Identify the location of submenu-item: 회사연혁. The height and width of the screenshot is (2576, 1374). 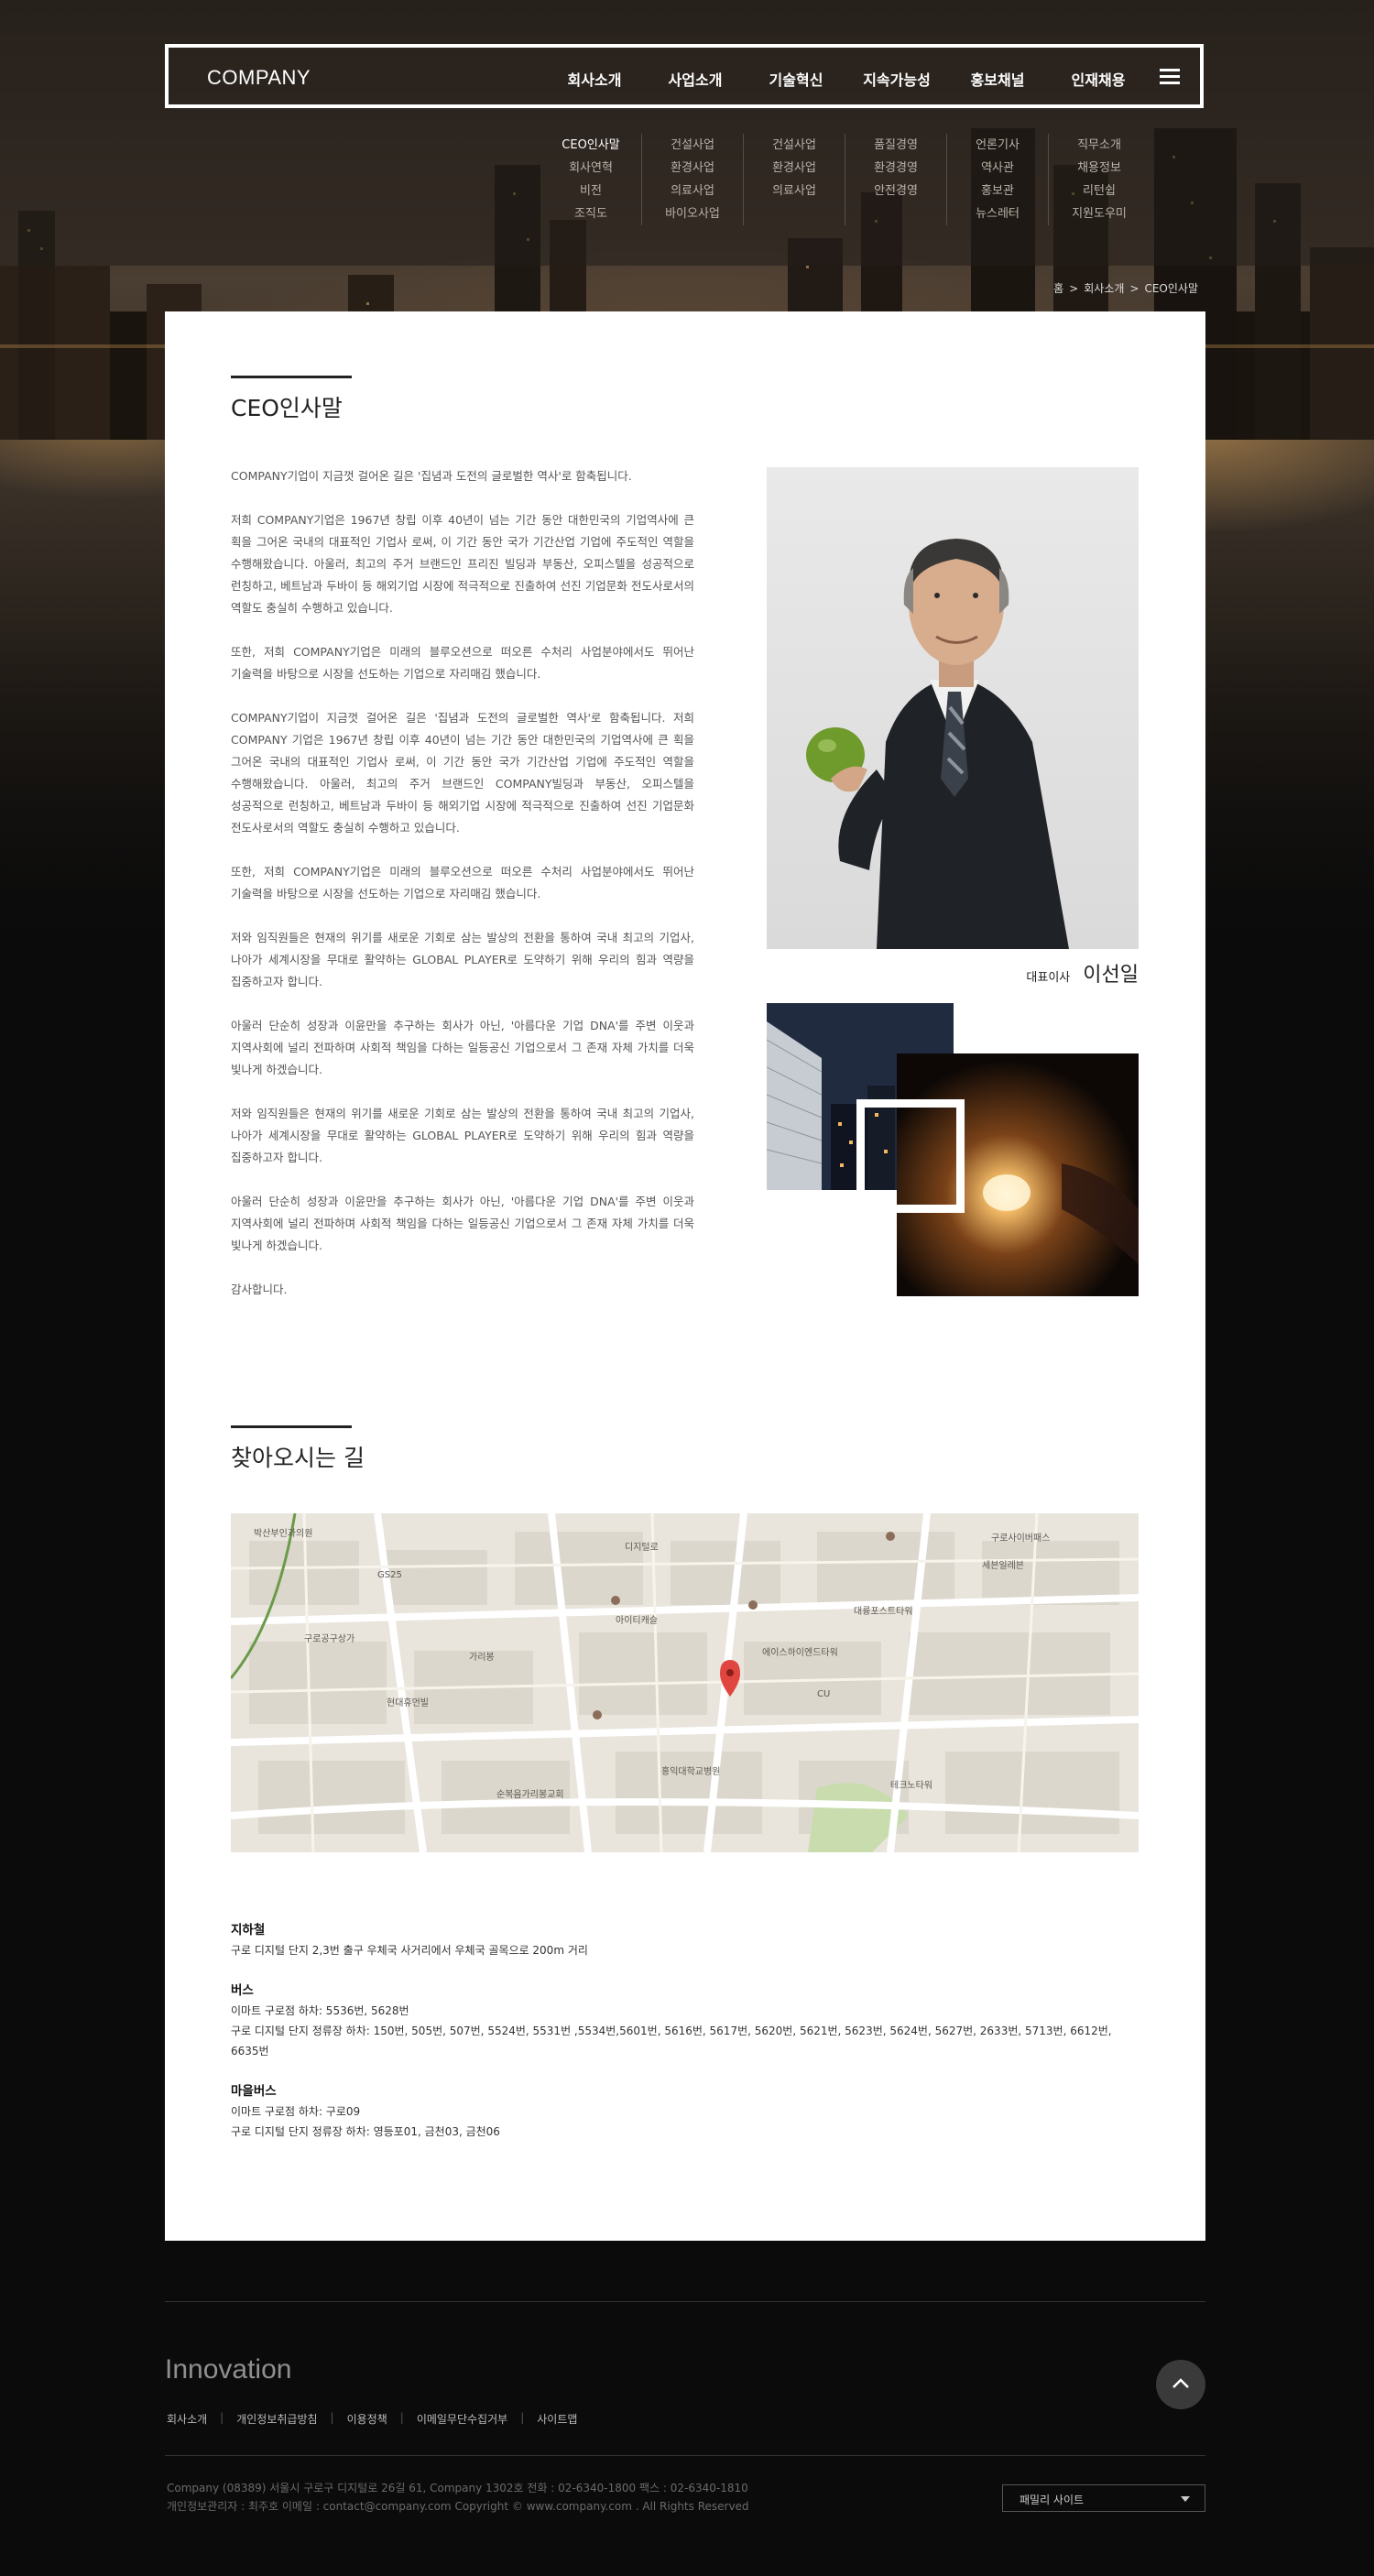
(591, 169).